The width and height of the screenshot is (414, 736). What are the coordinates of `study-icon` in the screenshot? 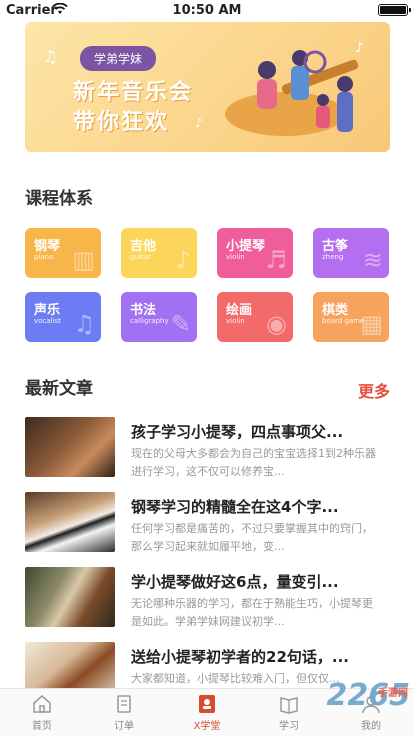 It's located at (289, 704).